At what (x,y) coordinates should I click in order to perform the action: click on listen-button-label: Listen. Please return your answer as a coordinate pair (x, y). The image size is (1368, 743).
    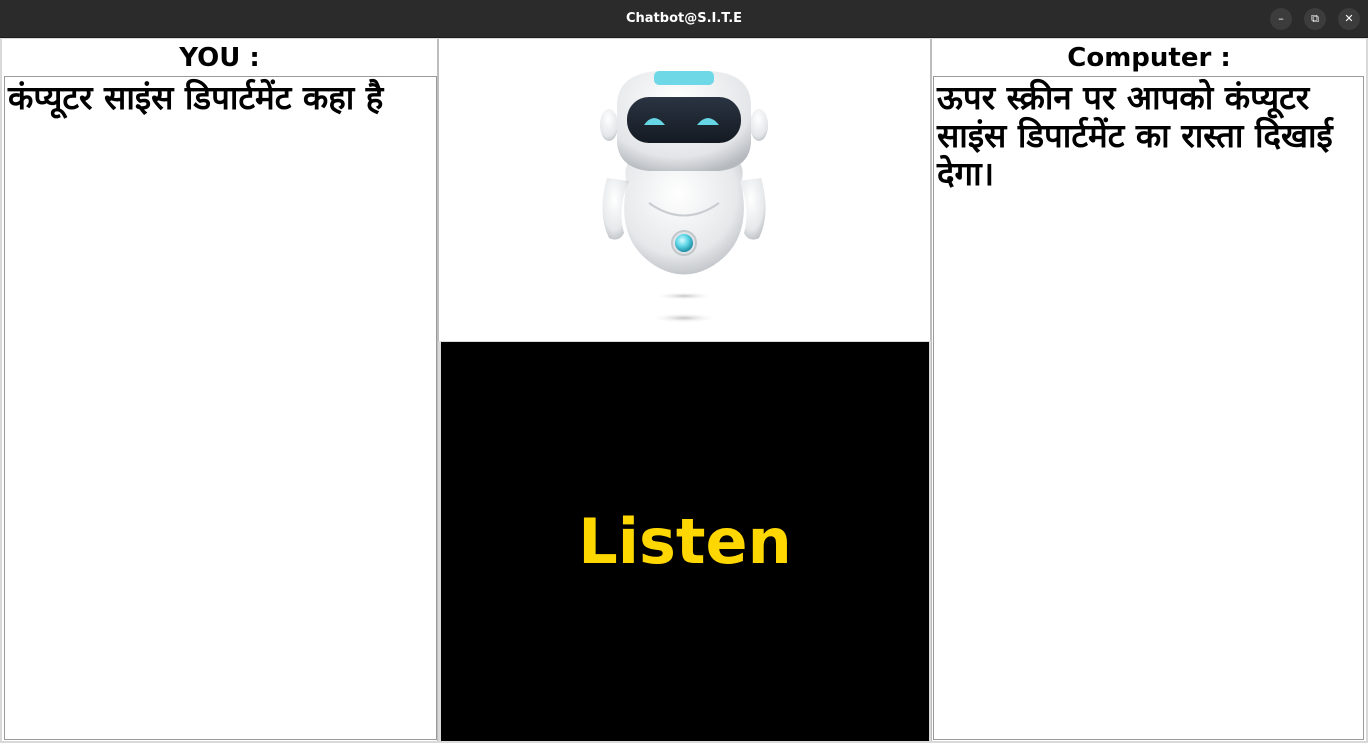
    Looking at the image, I should click on (685, 541).